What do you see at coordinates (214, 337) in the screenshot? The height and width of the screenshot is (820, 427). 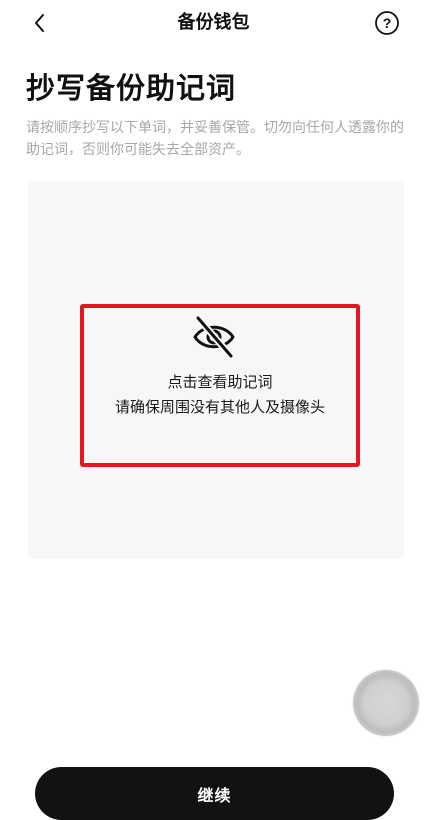 I see `eye-off-icon` at bounding box center [214, 337].